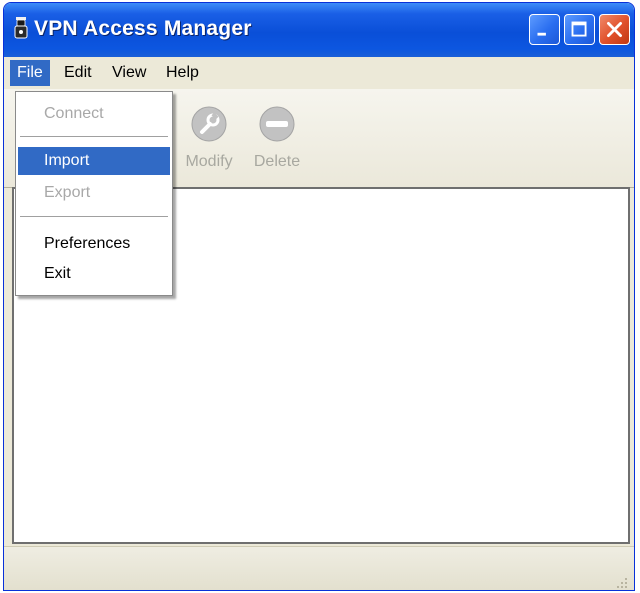  What do you see at coordinates (94, 274) in the screenshot?
I see `menu-item-exit: Exit` at bounding box center [94, 274].